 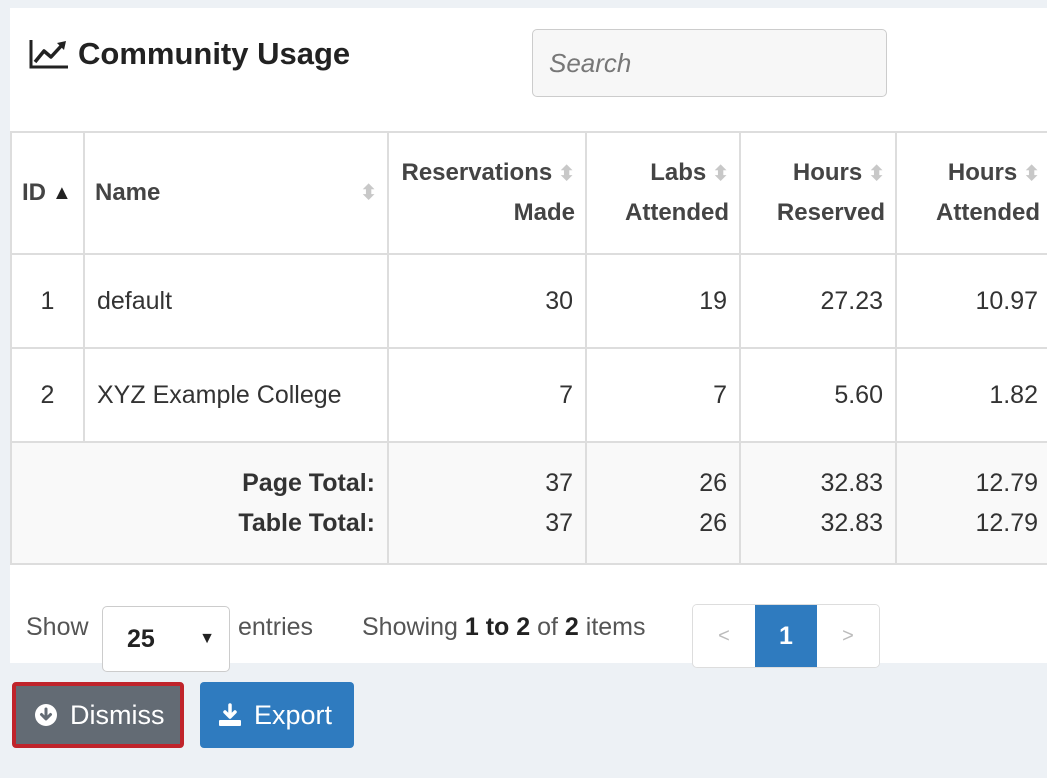 What do you see at coordinates (851, 483) in the screenshot?
I see `page-total-value: 32.83` at bounding box center [851, 483].